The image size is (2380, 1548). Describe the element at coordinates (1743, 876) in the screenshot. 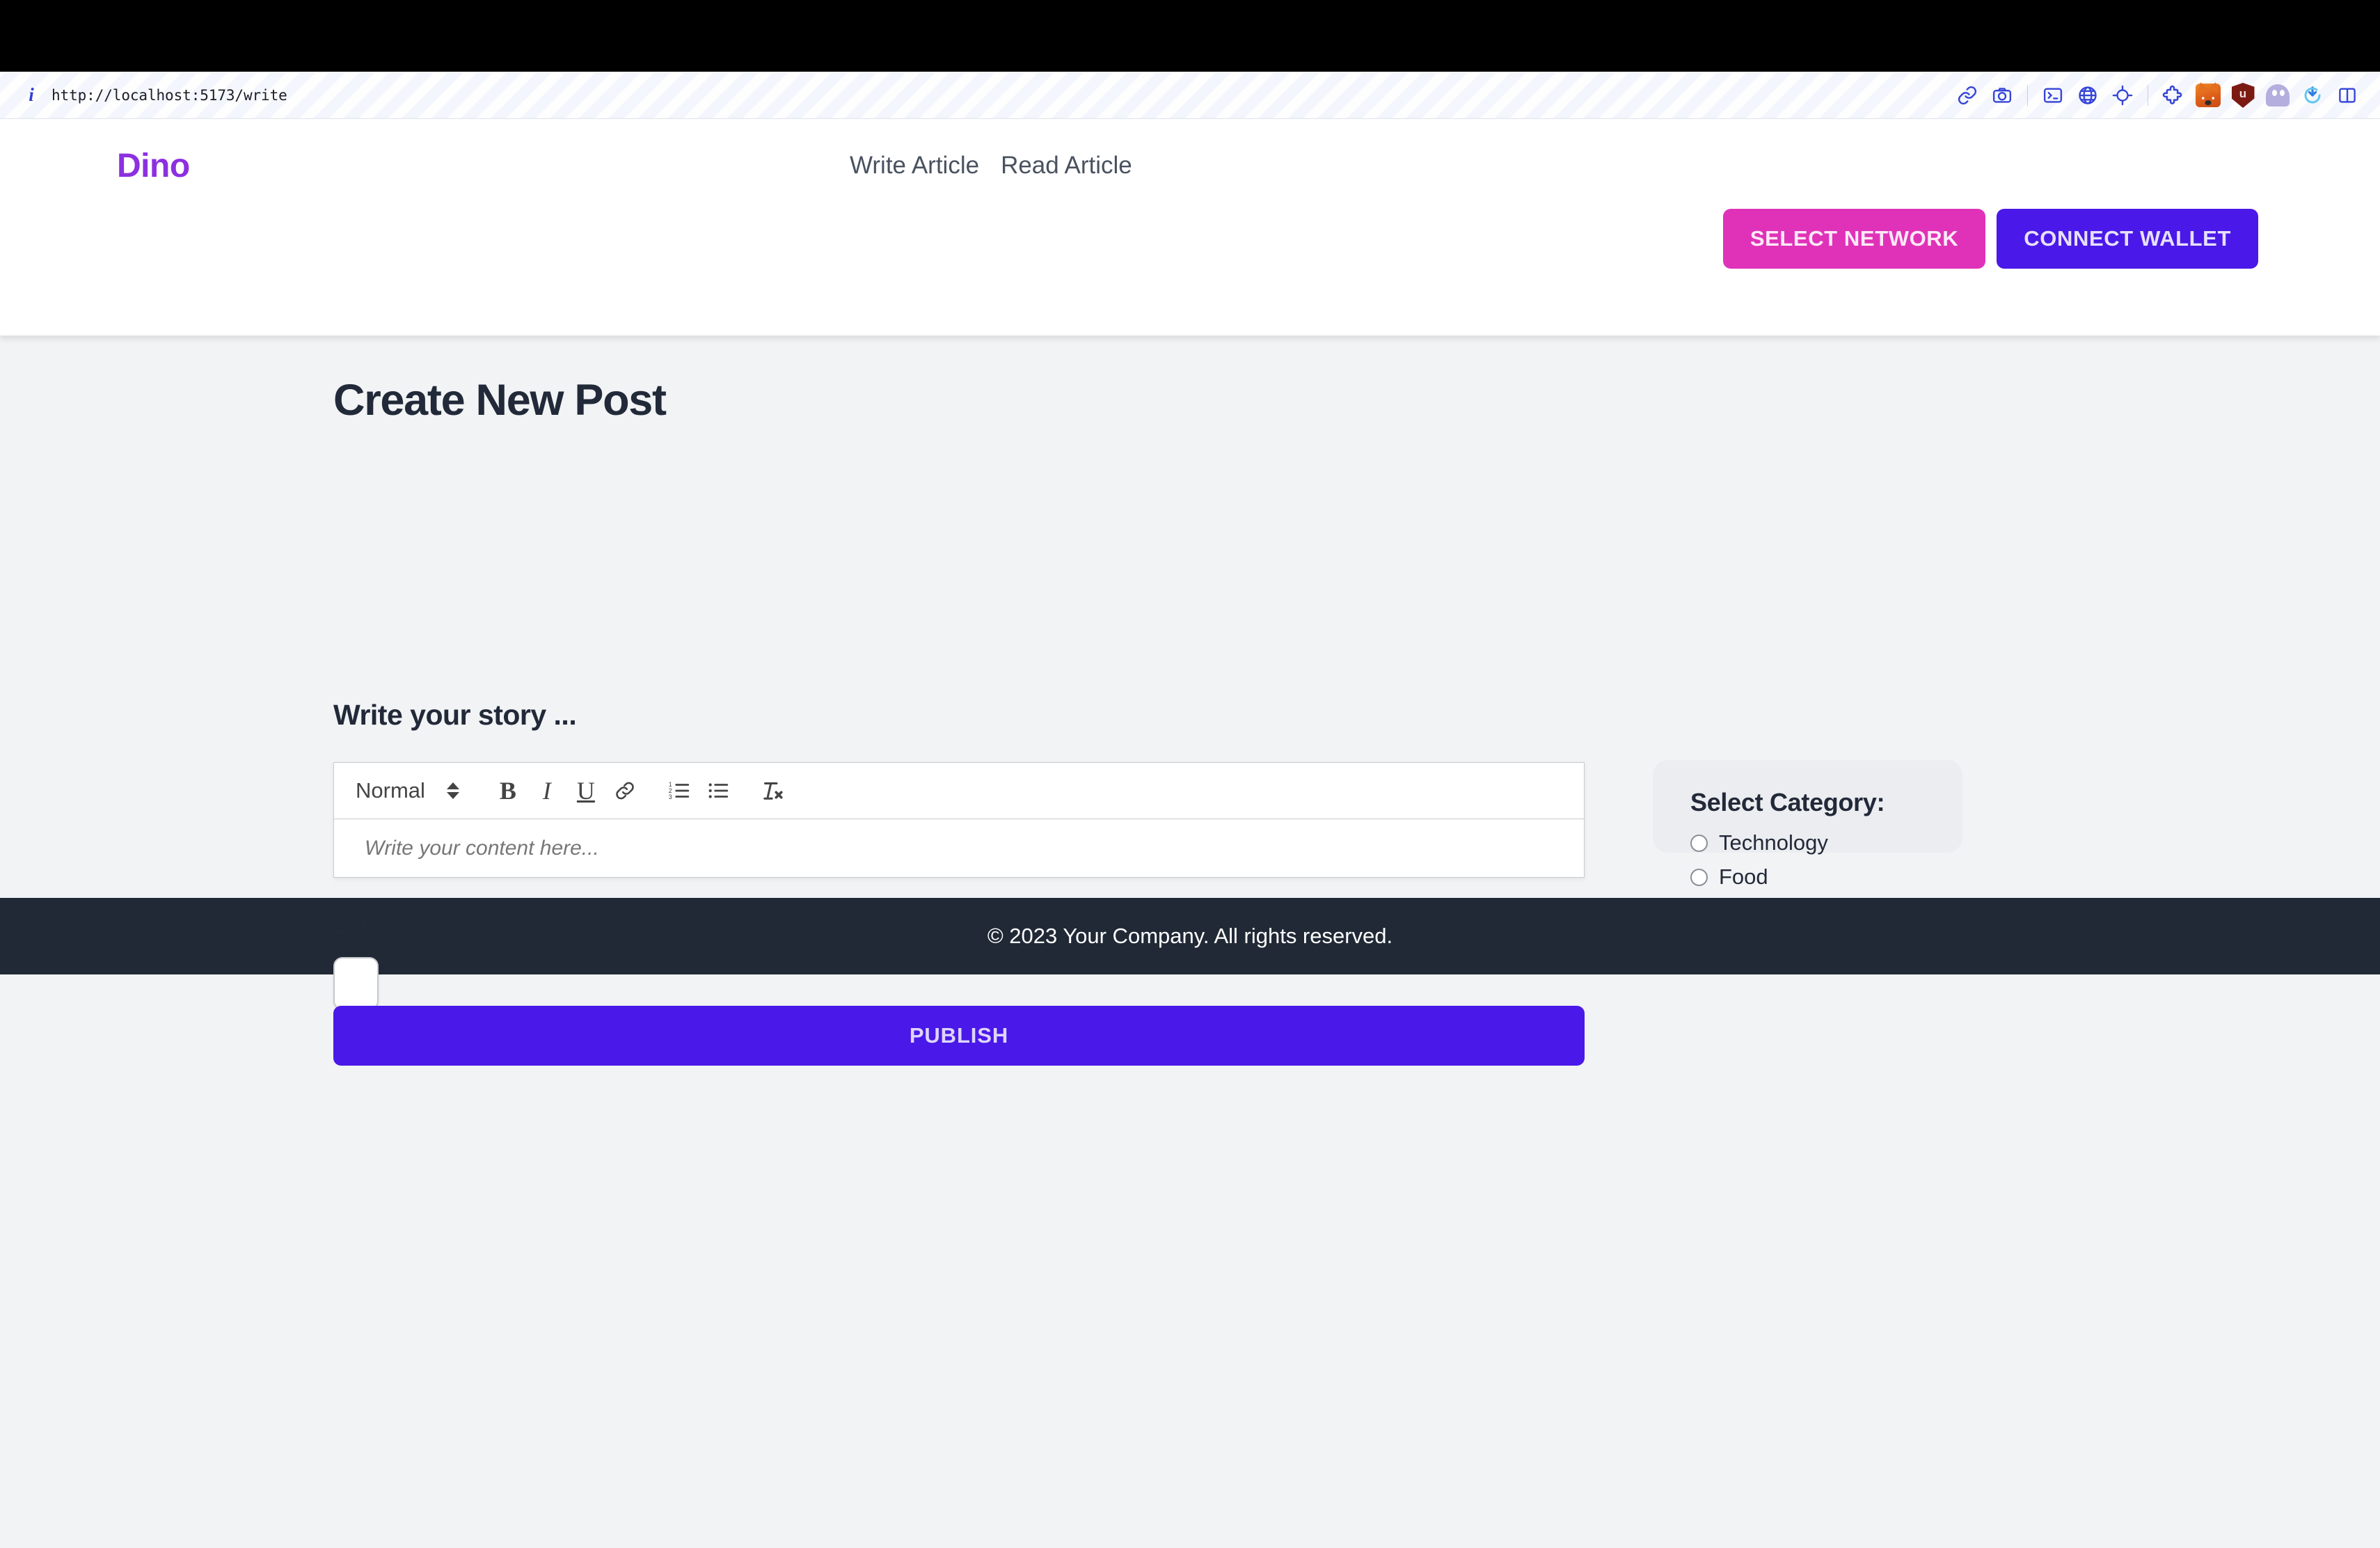

I see `category-label: Food` at that location.